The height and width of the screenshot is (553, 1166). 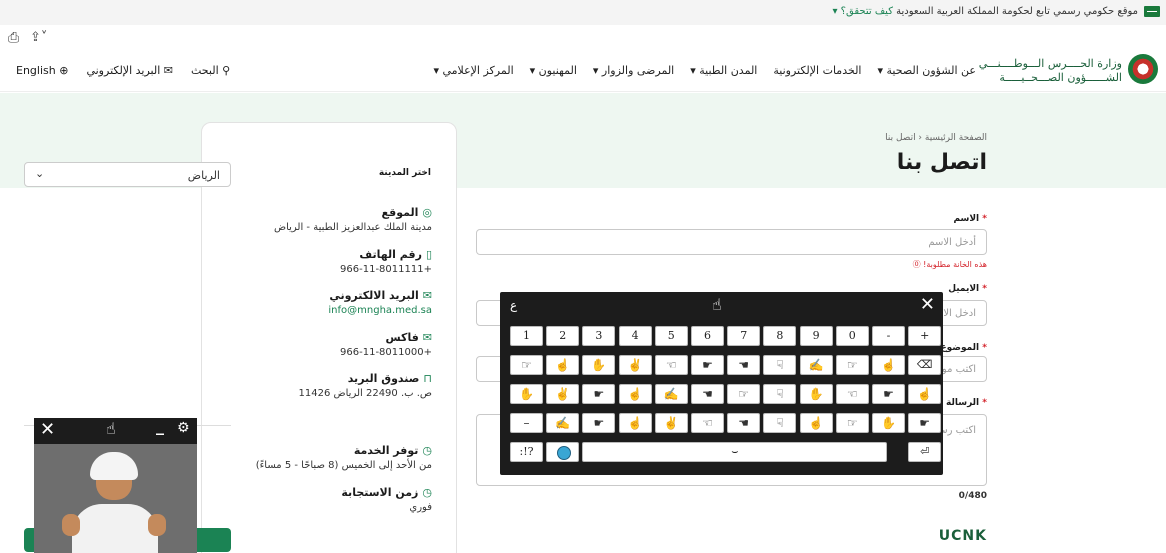 What do you see at coordinates (404, 173) in the screenshot?
I see `city-label: اختر المدينة` at bounding box center [404, 173].